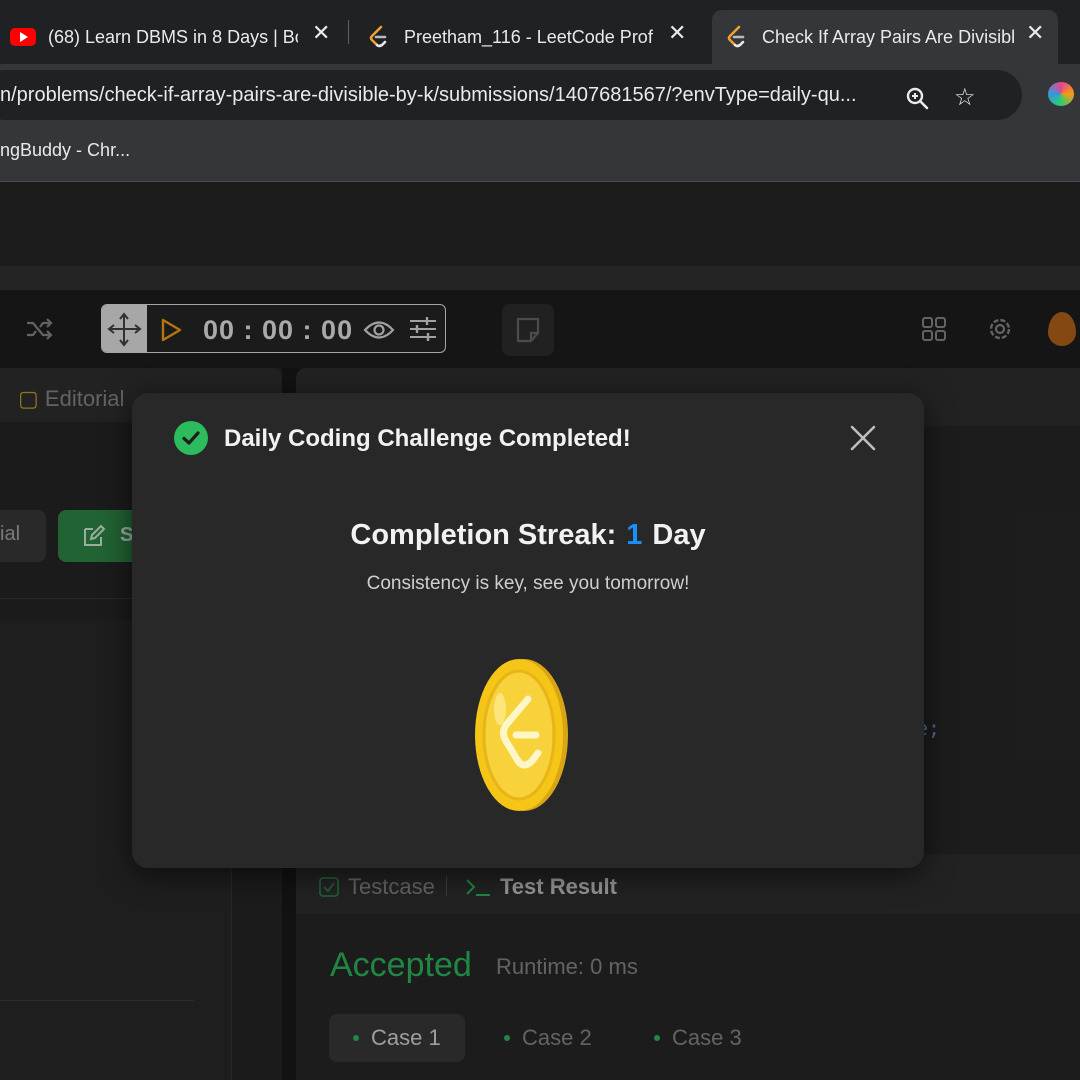 The width and height of the screenshot is (1080, 1080). Describe the element at coordinates (348, 32) in the screenshot. I see `tab-separator` at that location.